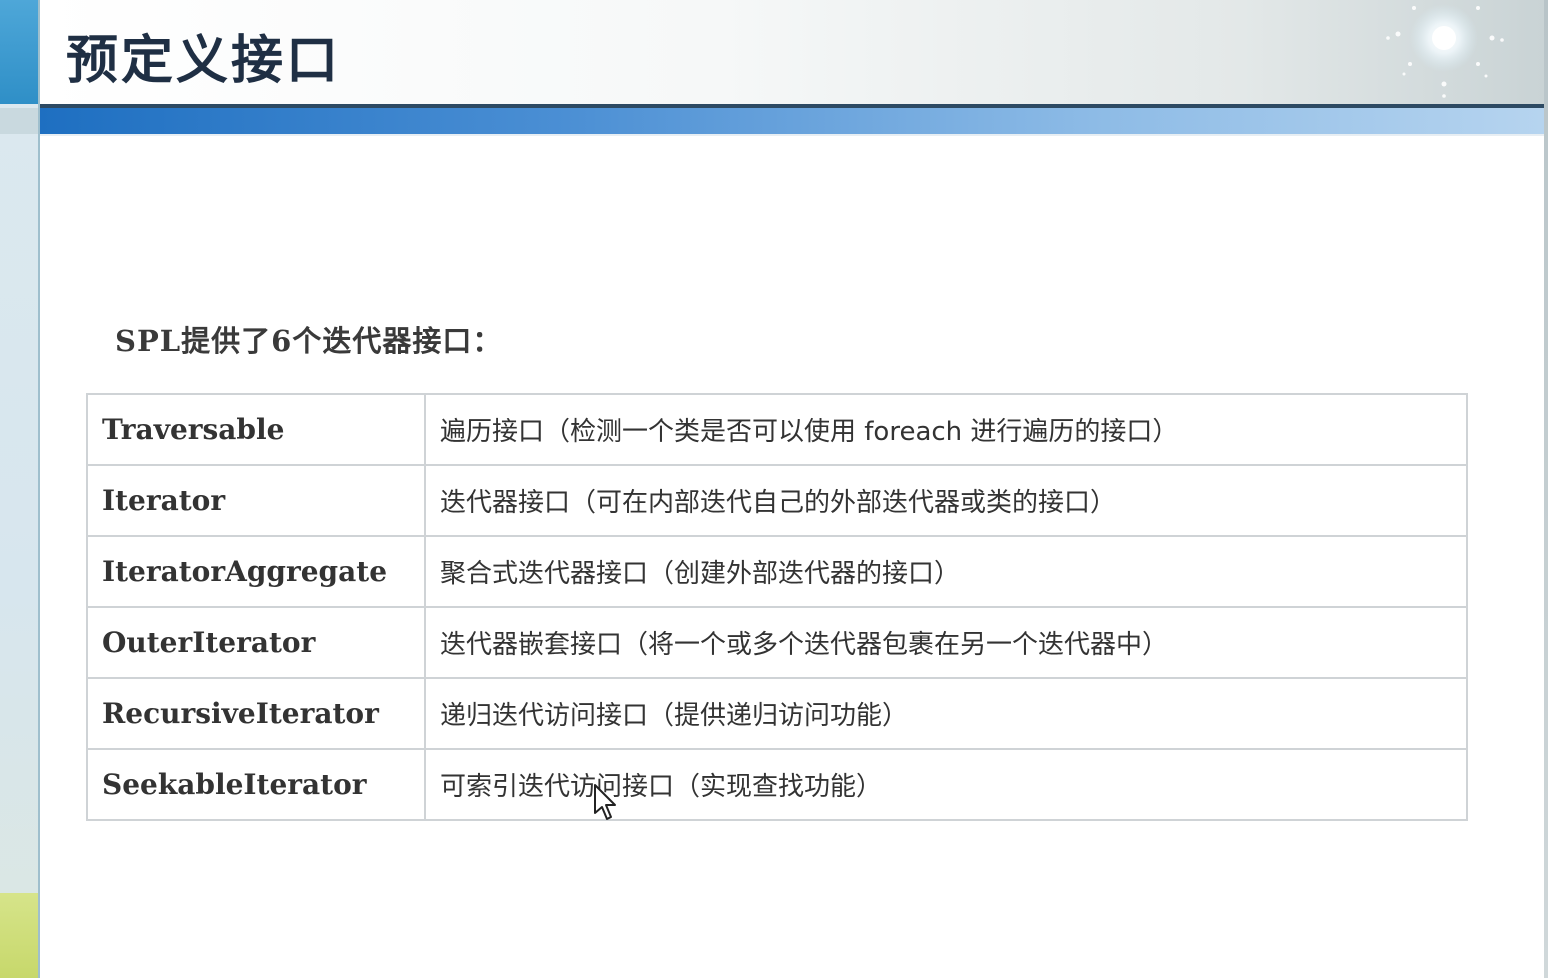 The width and height of the screenshot is (1548, 978). What do you see at coordinates (19, 489) in the screenshot?
I see `left-decorative-strip` at bounding box center [19, 489].